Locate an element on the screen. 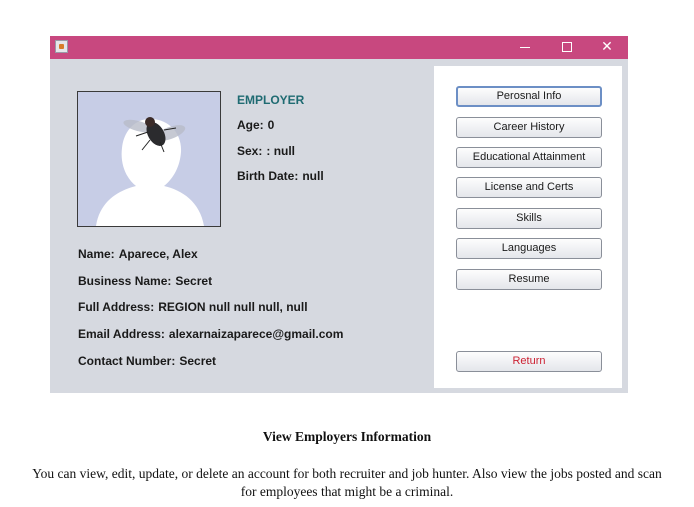 This screenshot has width=694, height=507. maximize-button is located at coordinates (567, 47).